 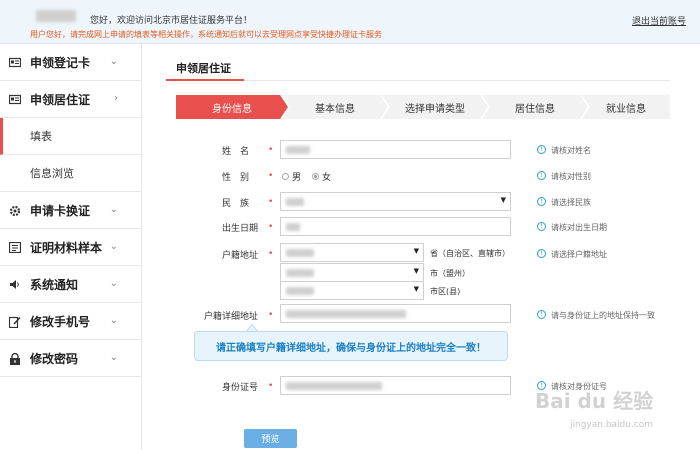 I want to click on gender-hint: 请核对性别, so click(x=571, y=176).